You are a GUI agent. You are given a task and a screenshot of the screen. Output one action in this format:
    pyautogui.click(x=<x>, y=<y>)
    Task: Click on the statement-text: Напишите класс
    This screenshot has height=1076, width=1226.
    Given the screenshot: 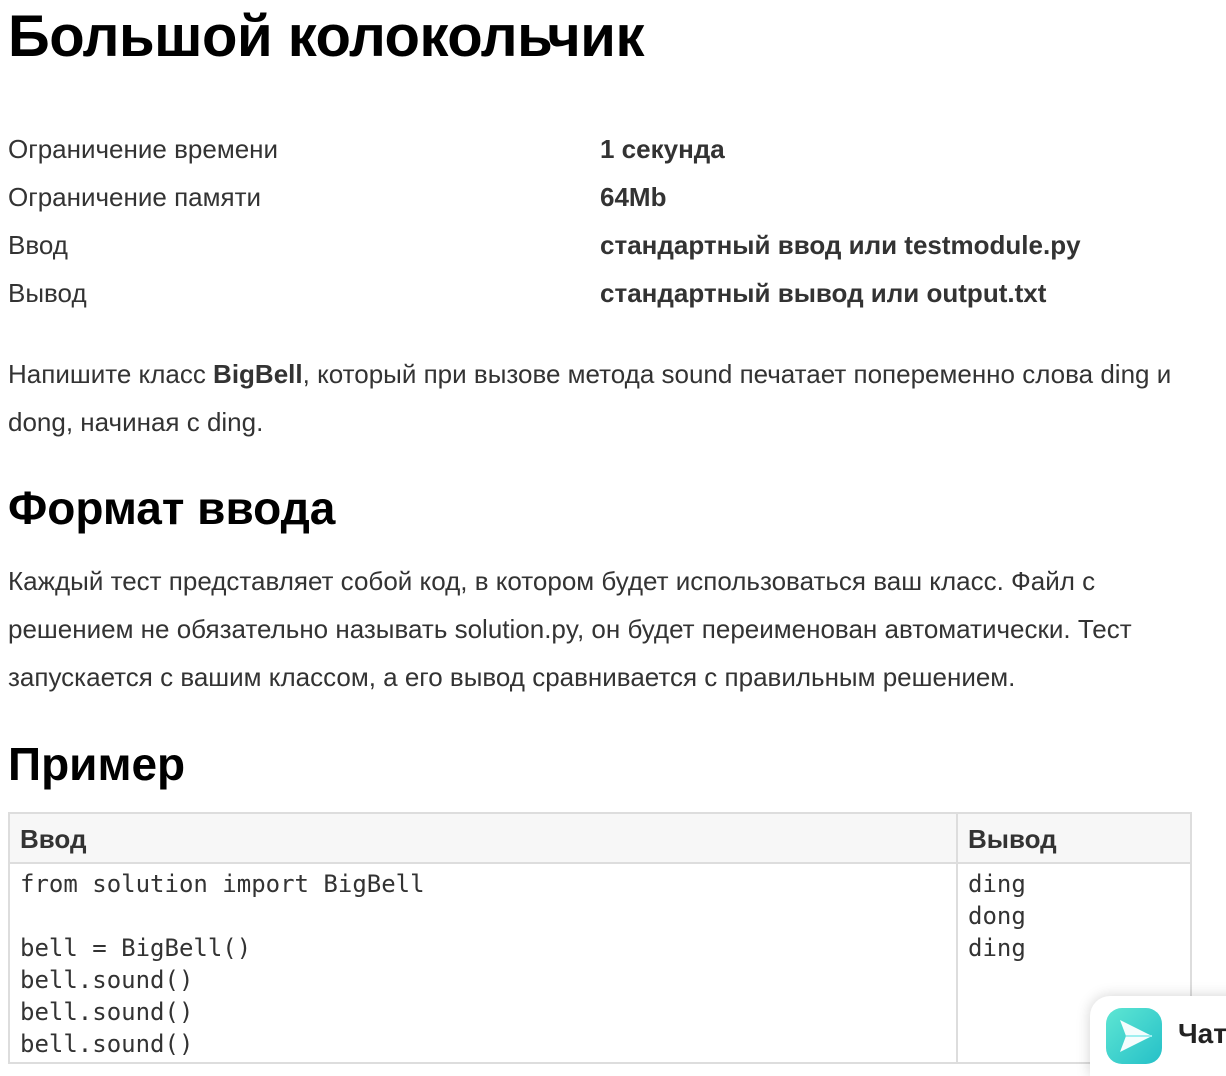 What is the action you would take?
    pyautogui.click(x=111, y=374)
    